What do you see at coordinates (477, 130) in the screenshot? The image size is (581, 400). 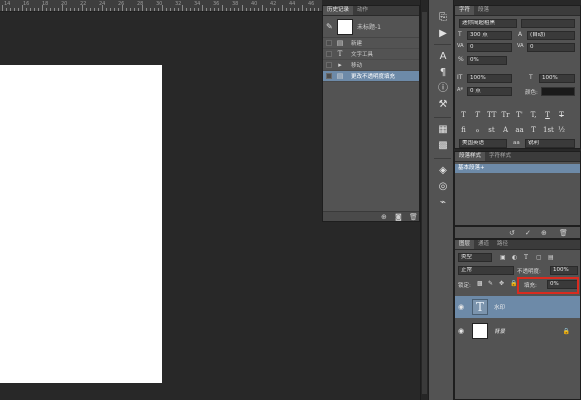 I see `discretionary-ligatures-button: ℴ` at bounding box center [477, 130].